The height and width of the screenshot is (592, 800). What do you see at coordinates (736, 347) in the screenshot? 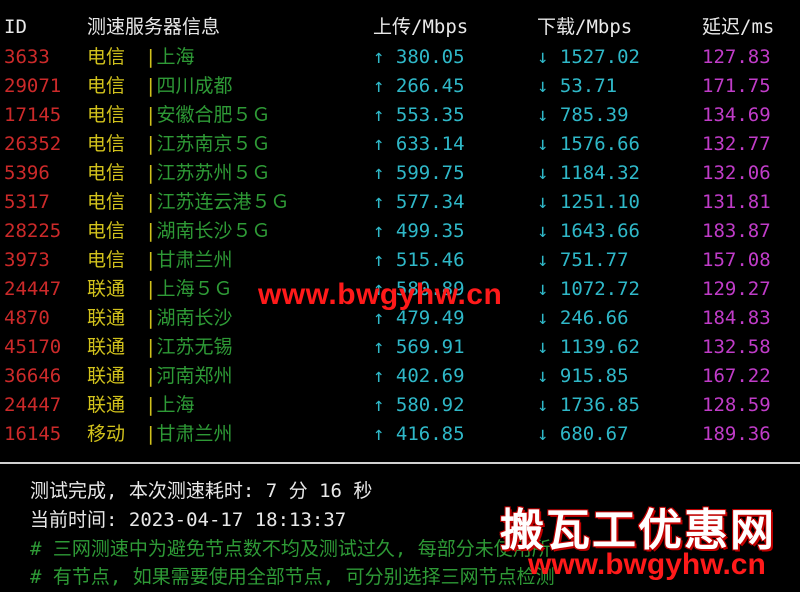
I see `latency-value: 132.58` at bounding box center [736, 347].